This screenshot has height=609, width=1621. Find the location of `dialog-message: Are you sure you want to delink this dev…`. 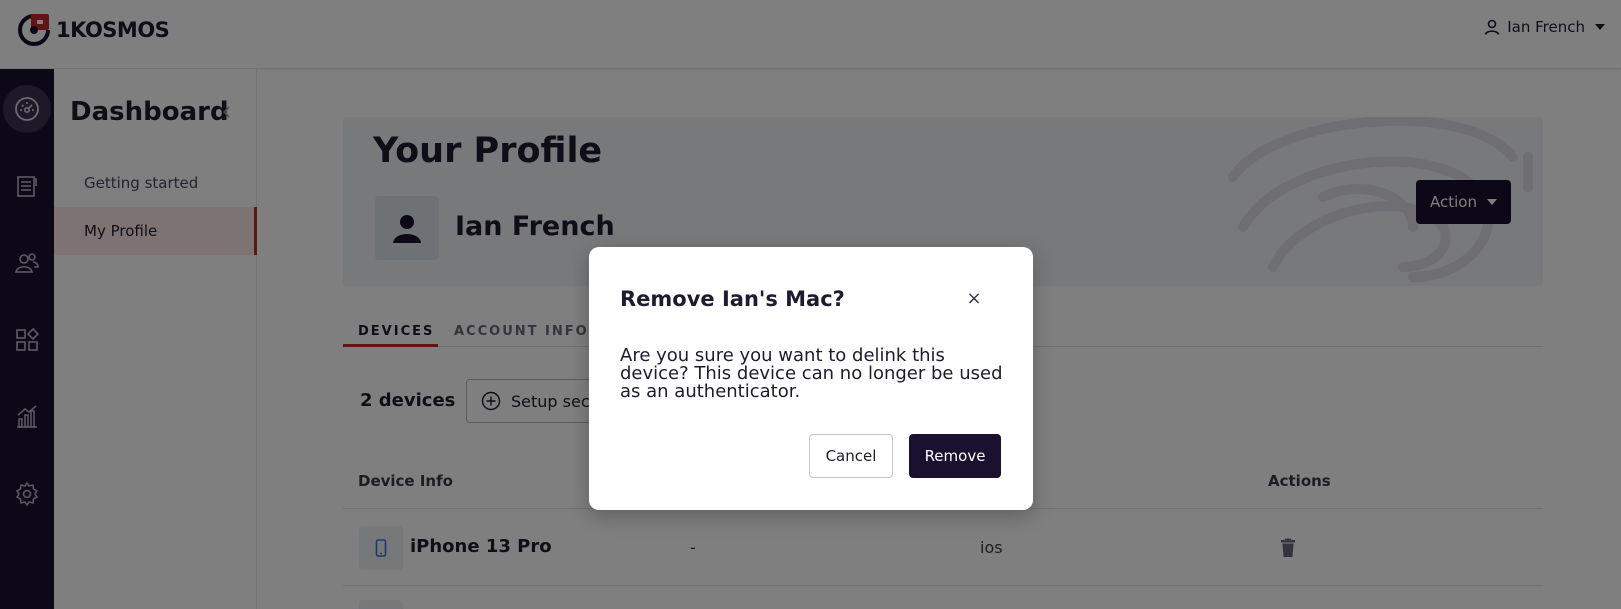

dialog-message: Are you sure you want to delink this dev… is located at coordinates (811, 373).